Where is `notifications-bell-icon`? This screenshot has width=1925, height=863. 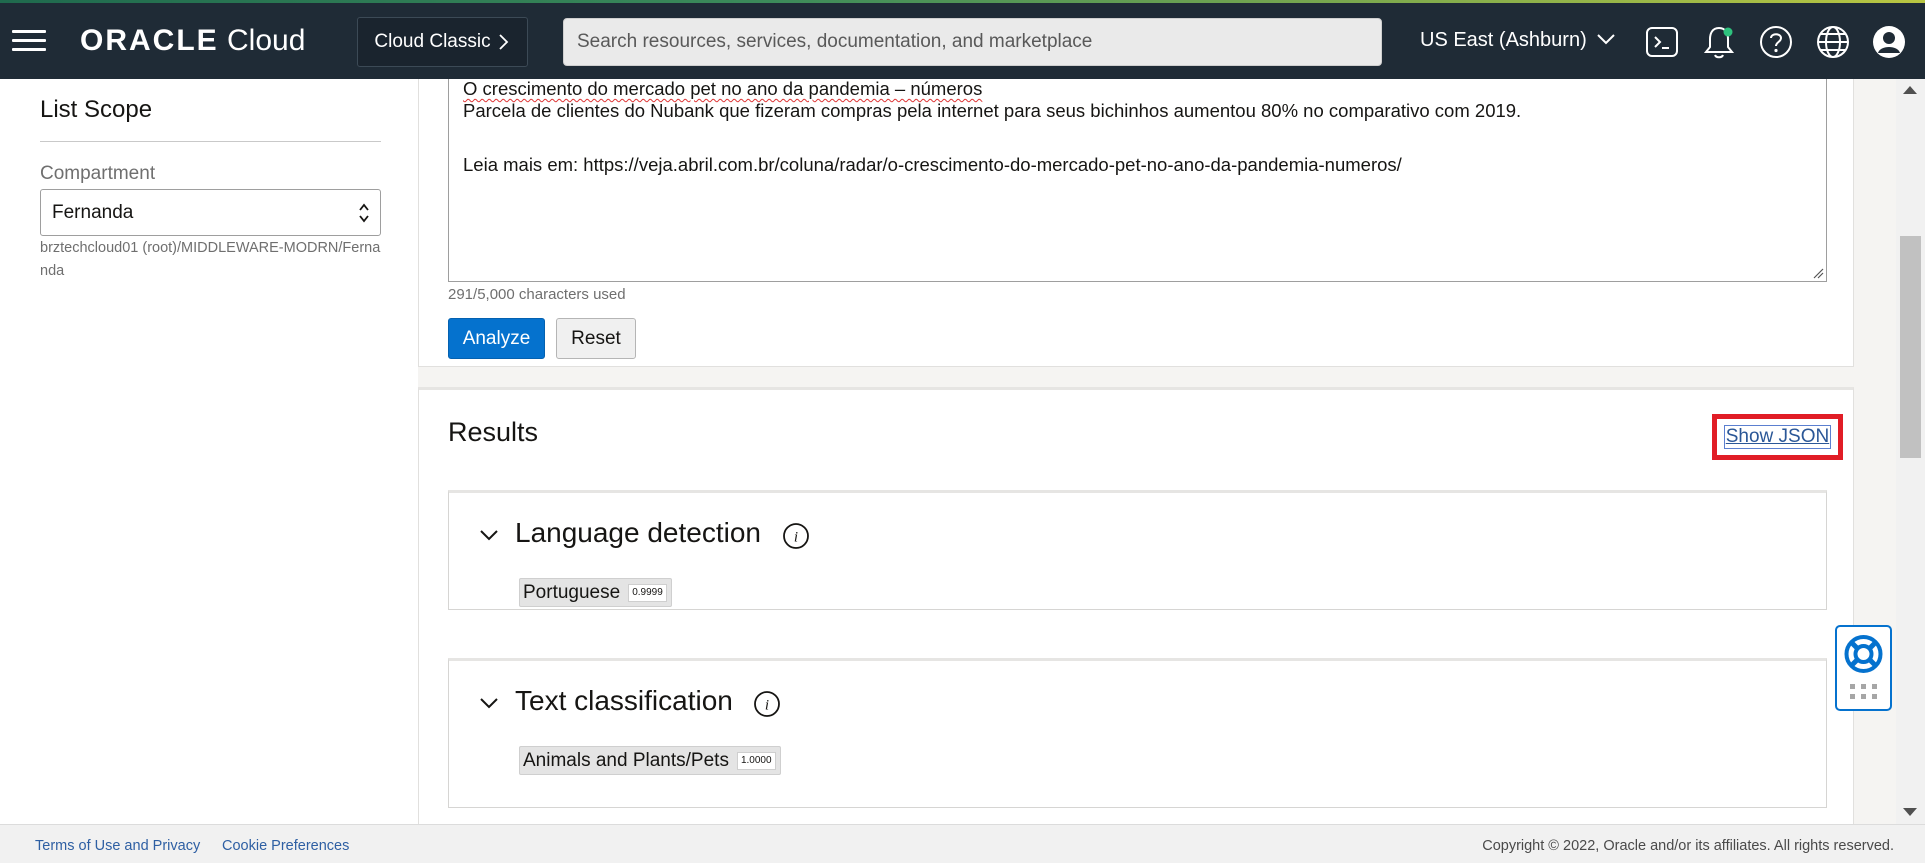
notifications-bell-icon is located at coordinates (1719, 42).